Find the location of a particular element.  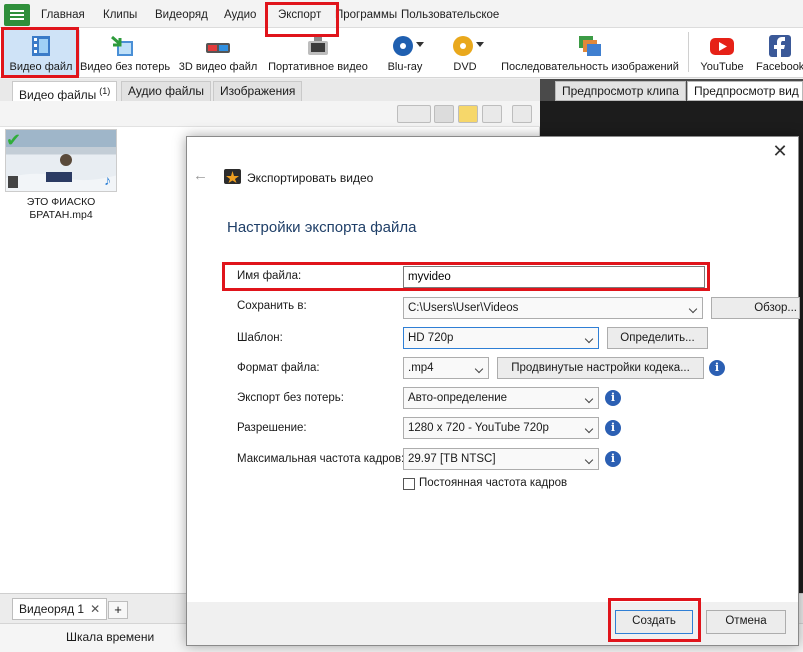

tab-audio-files: Аудио файлы is located at coordinates (166, 91).